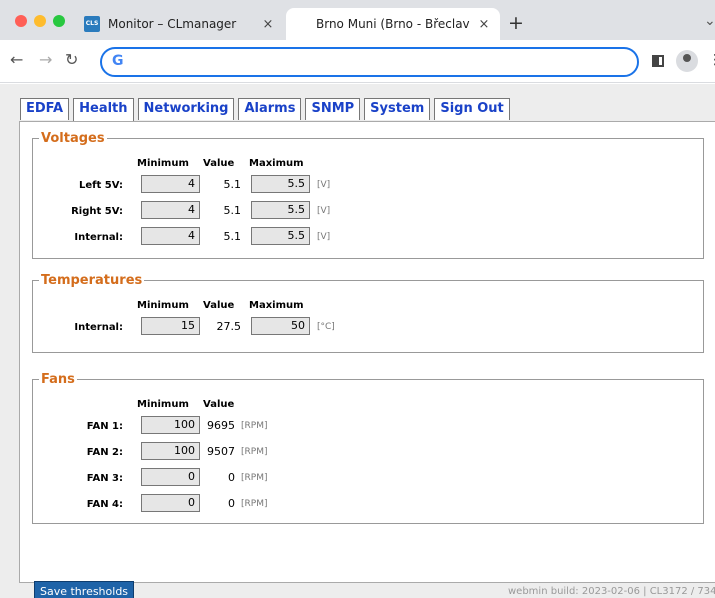  I want to click on section-title: Voltages, so click(73, 138).